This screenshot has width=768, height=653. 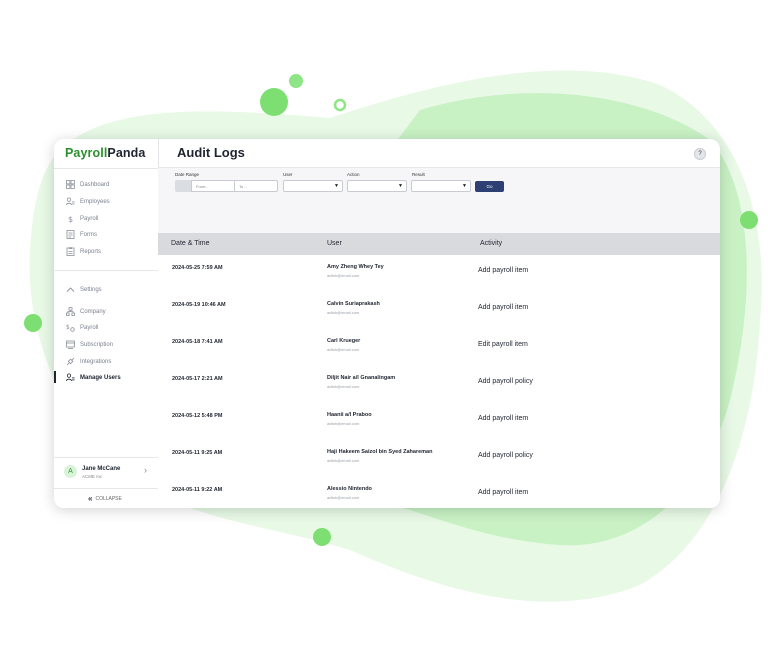 What do you see at coordinates (464, 186) in the screenshot?
I see `caret-down-icon: ▼` at bounding box center [464, 186].